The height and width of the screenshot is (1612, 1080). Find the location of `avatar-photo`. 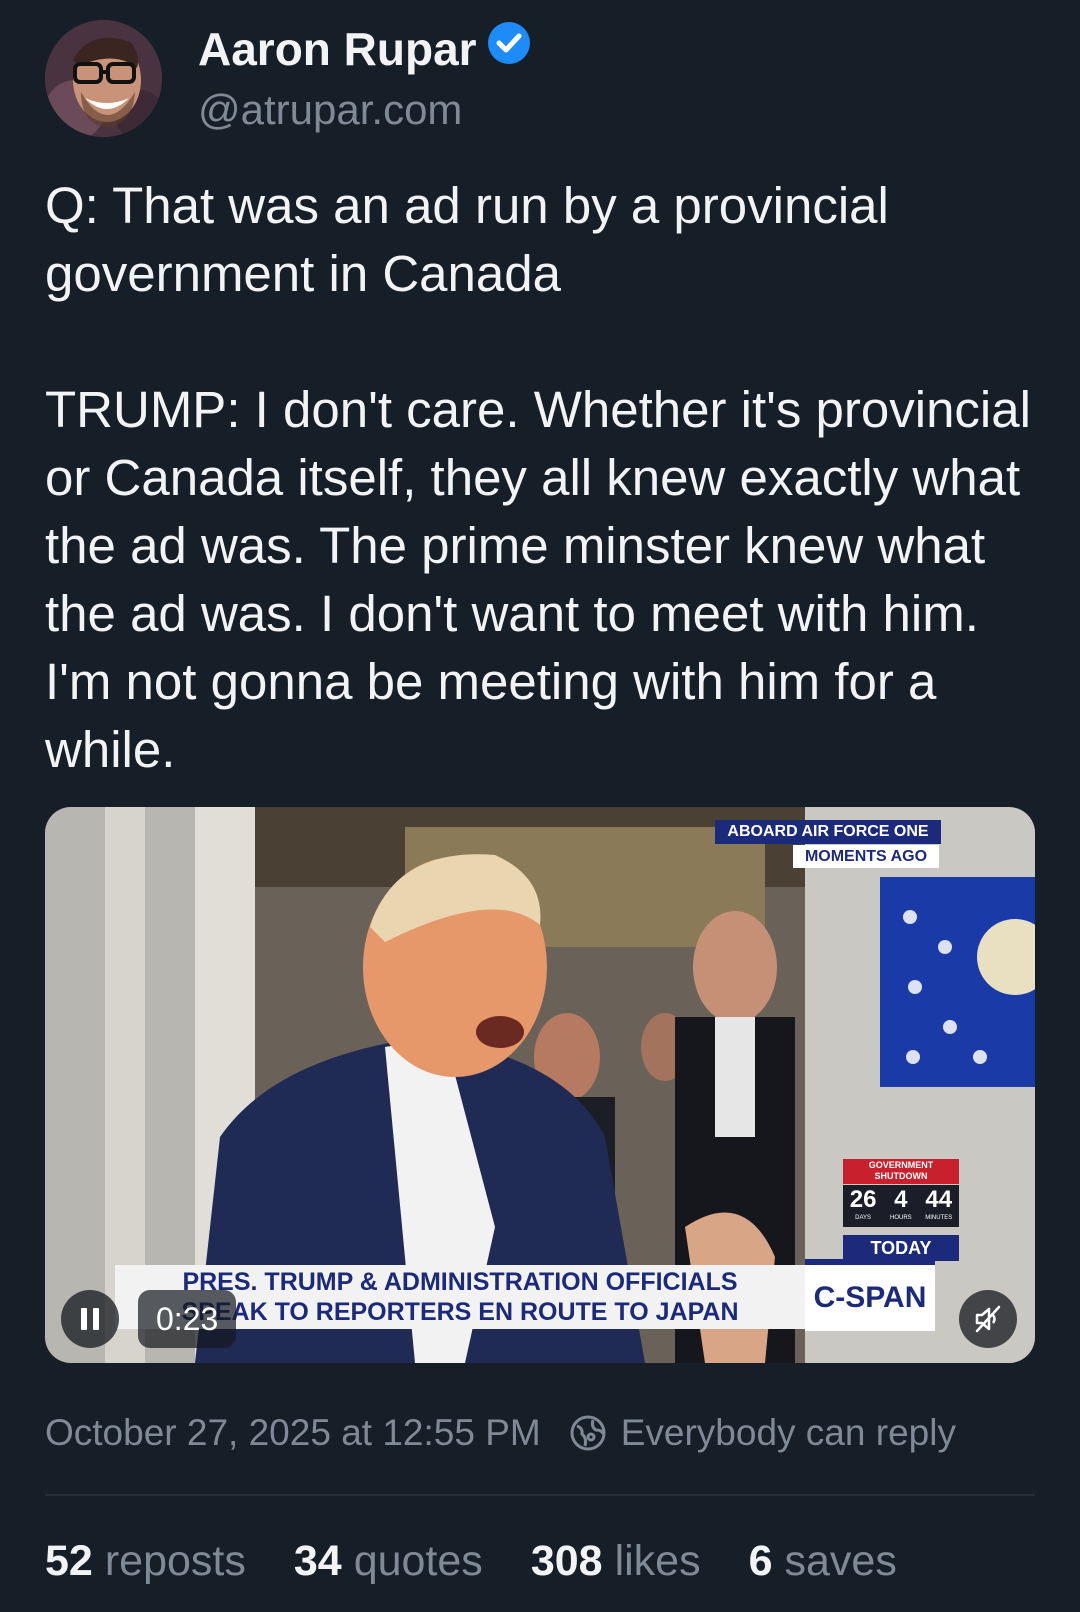

avatar-photo is located at coordinates (103, 78).